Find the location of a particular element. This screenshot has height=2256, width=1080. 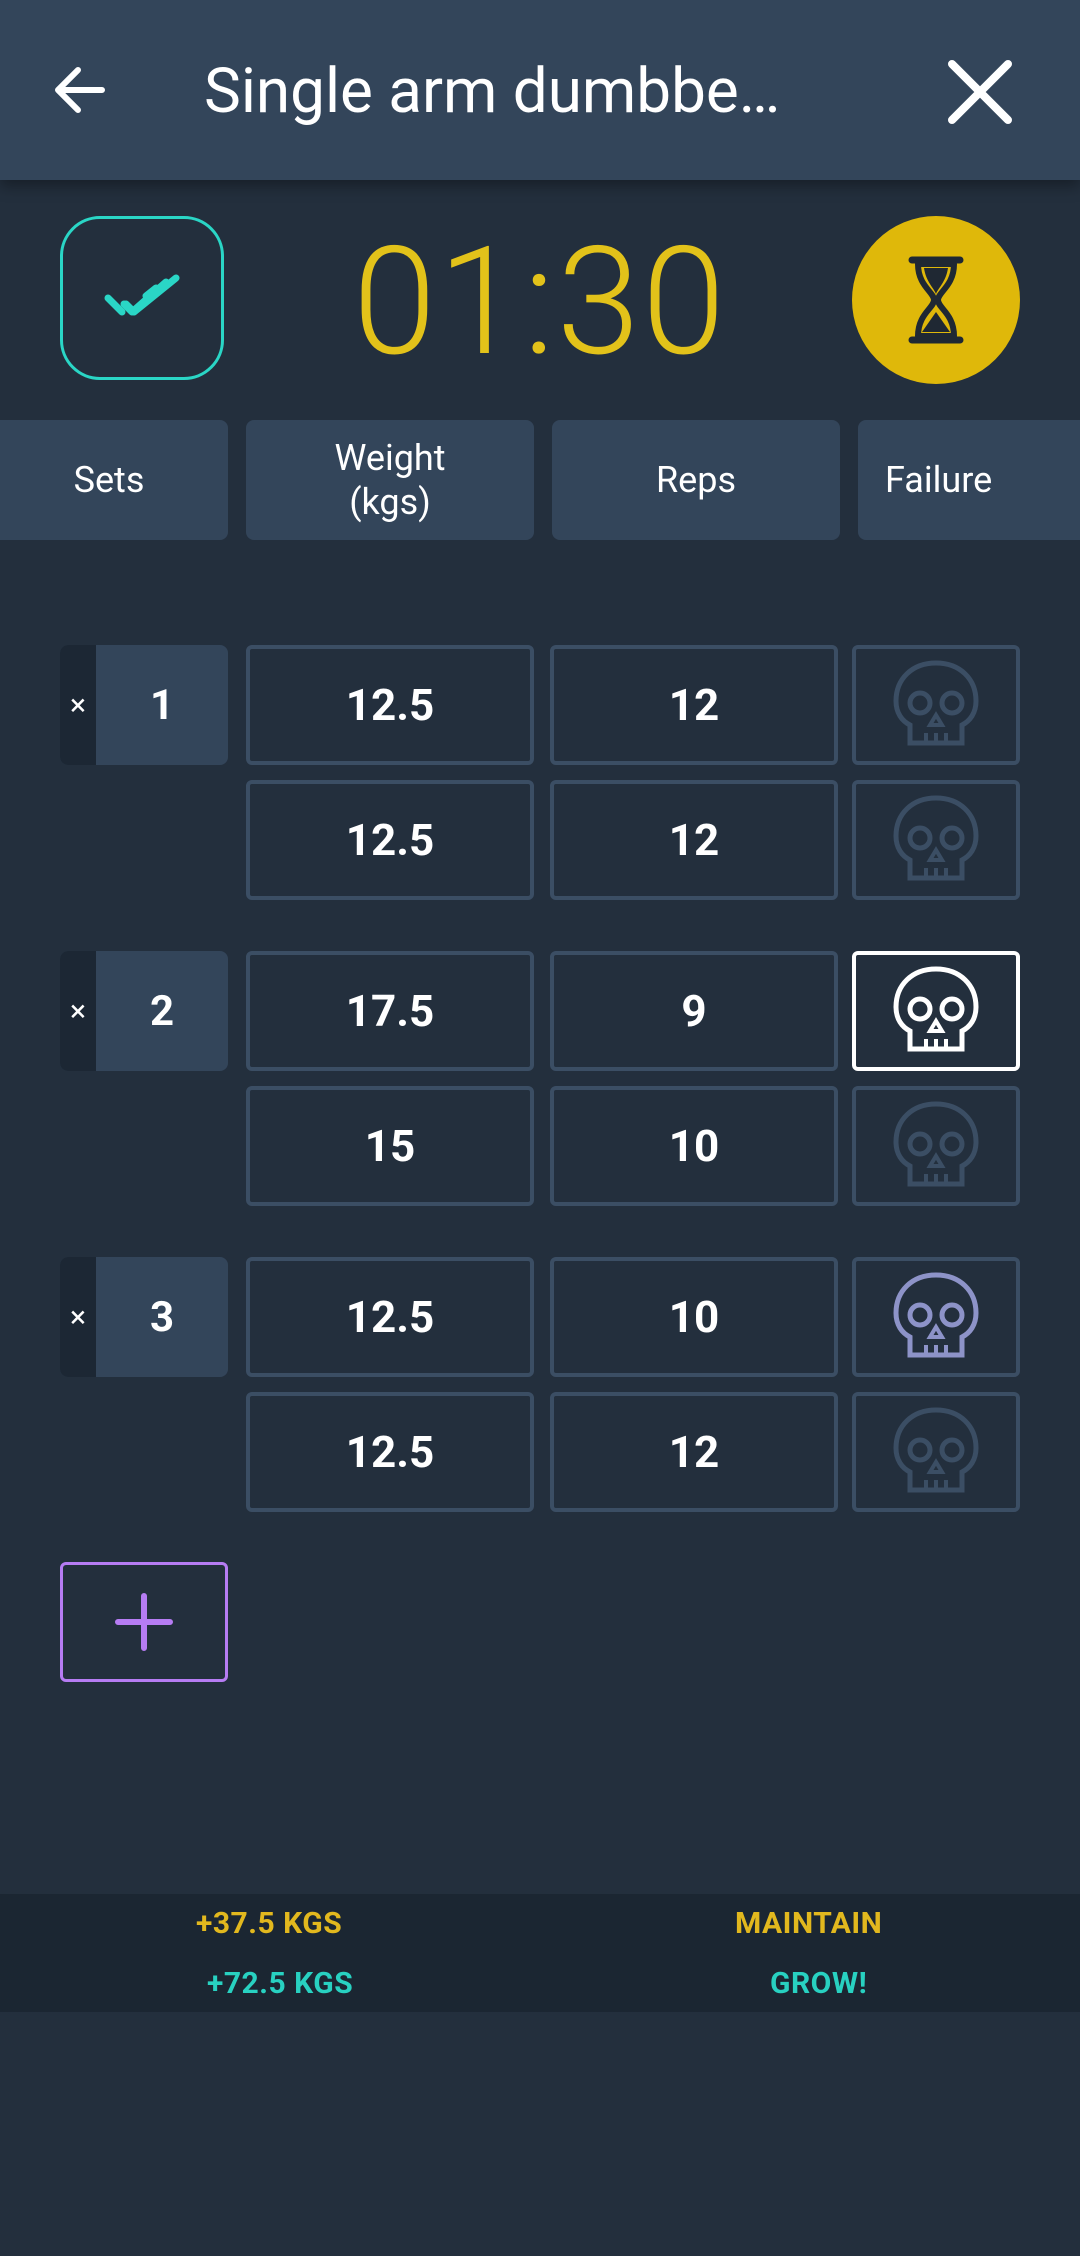

failure-label: Failure is located at coordinates (939, 480).